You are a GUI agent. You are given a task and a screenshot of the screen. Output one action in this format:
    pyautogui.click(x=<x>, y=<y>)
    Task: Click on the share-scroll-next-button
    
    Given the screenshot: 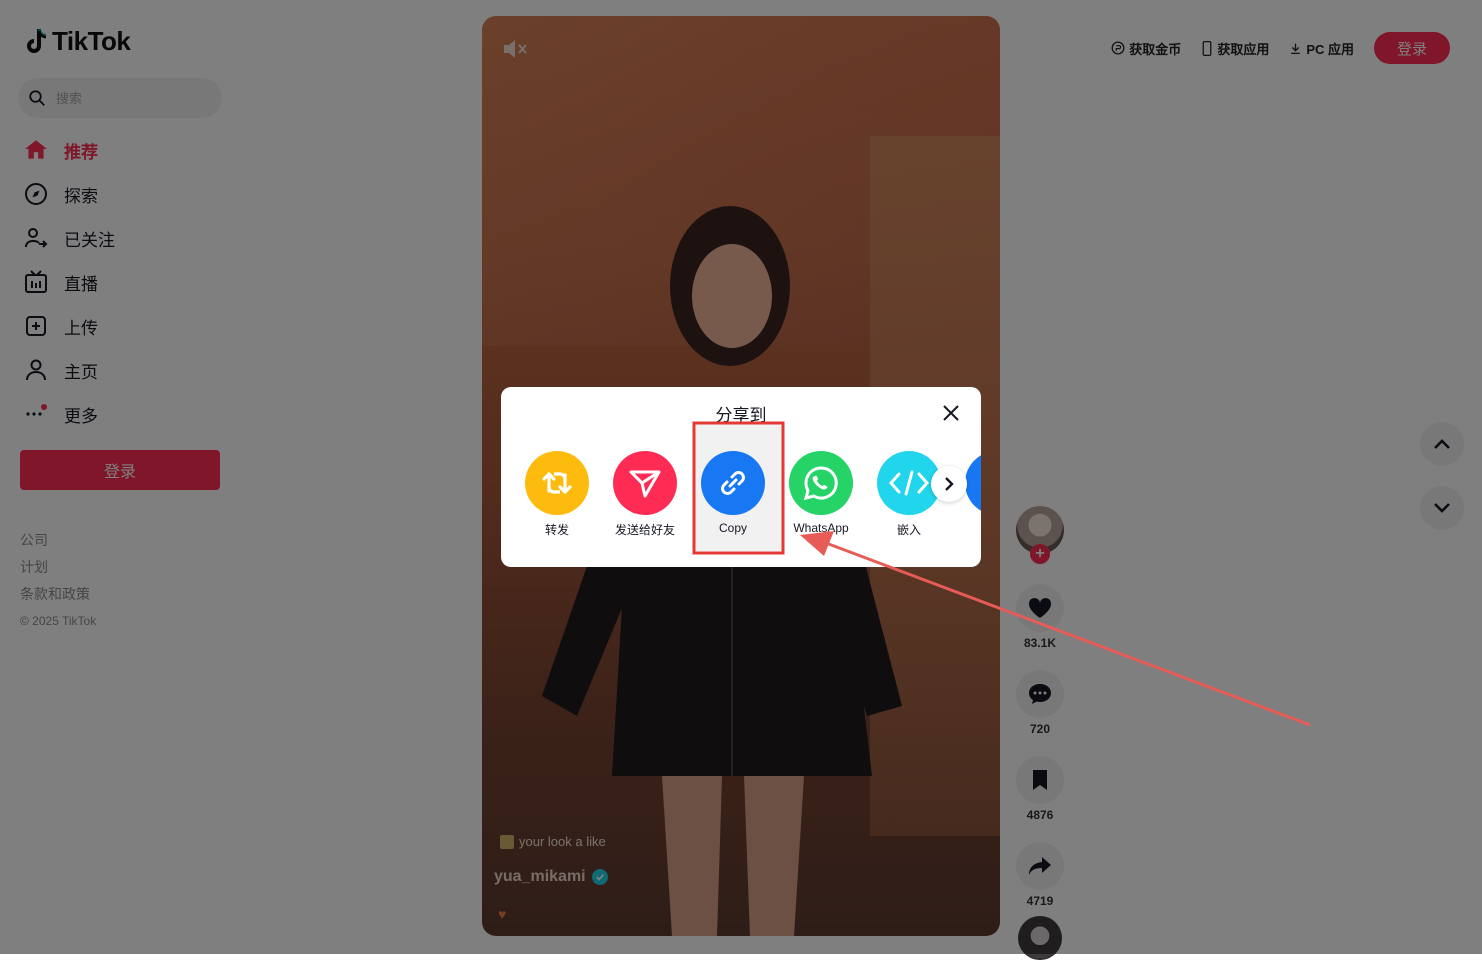 What is the action you would take?
    pyautogui.click(x=949, y=484)
    